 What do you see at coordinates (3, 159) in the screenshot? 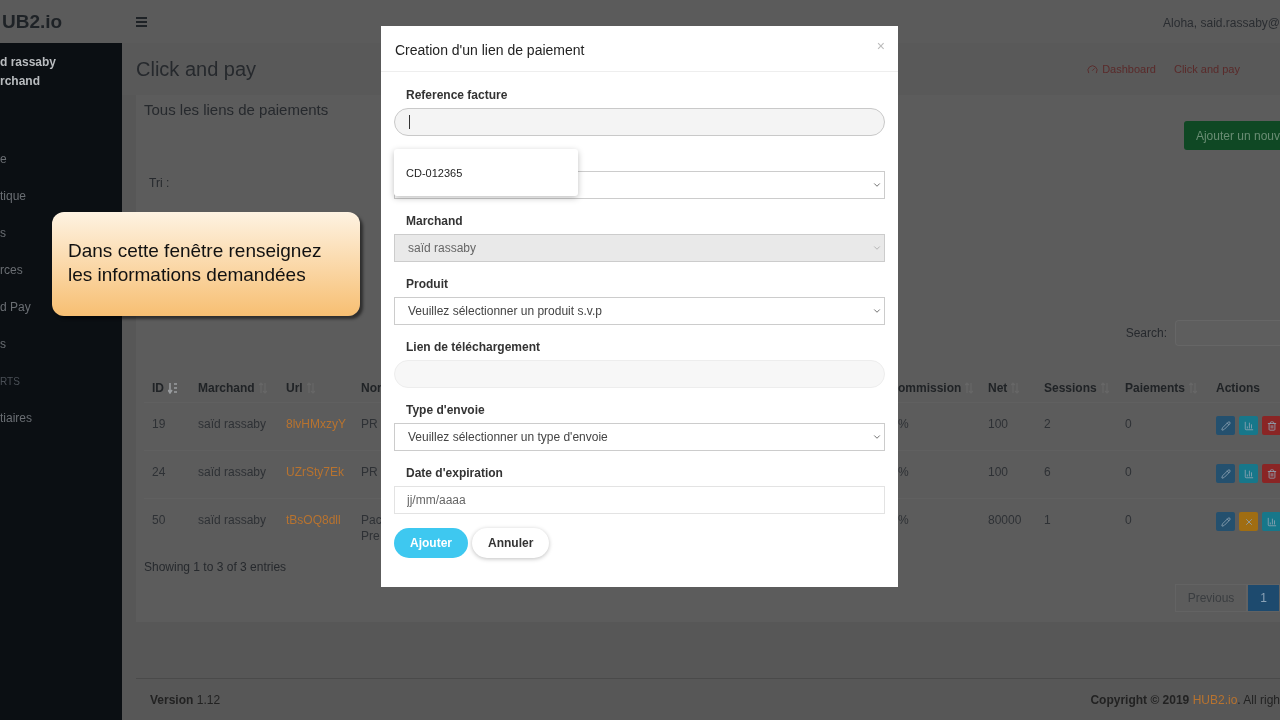
I see `sidebar-item: e` at bounding box center [3, 159].